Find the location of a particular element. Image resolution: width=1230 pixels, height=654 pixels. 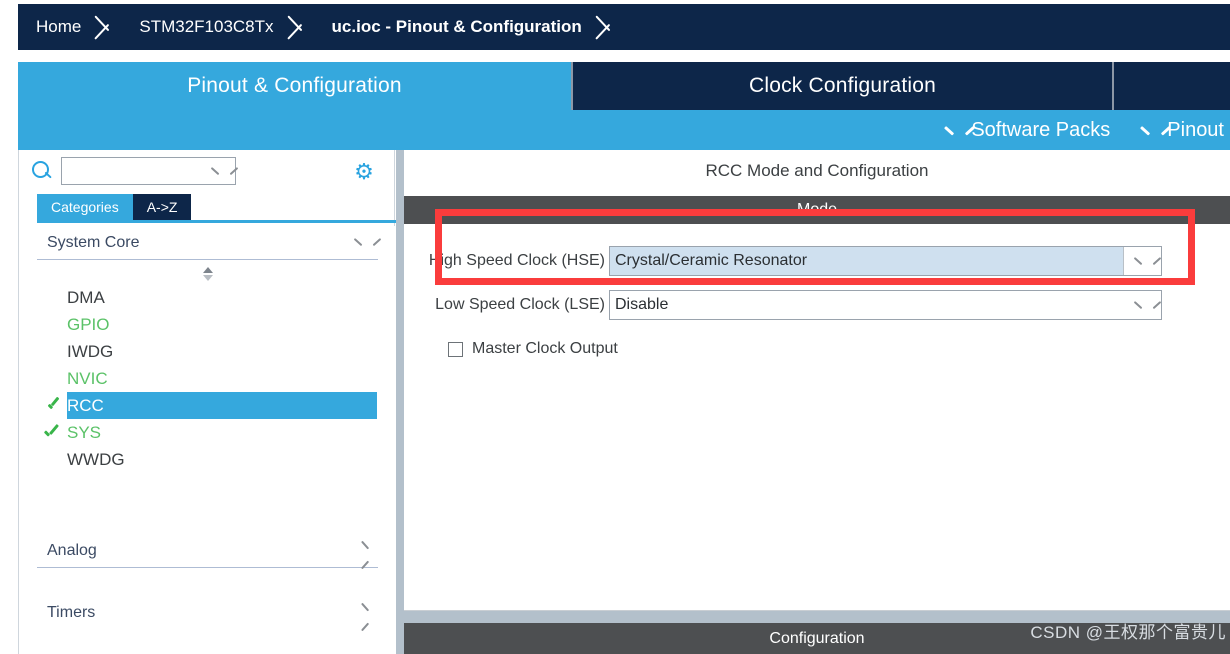

tree-group-system-core: System Core is located at coordinates (207, 243).